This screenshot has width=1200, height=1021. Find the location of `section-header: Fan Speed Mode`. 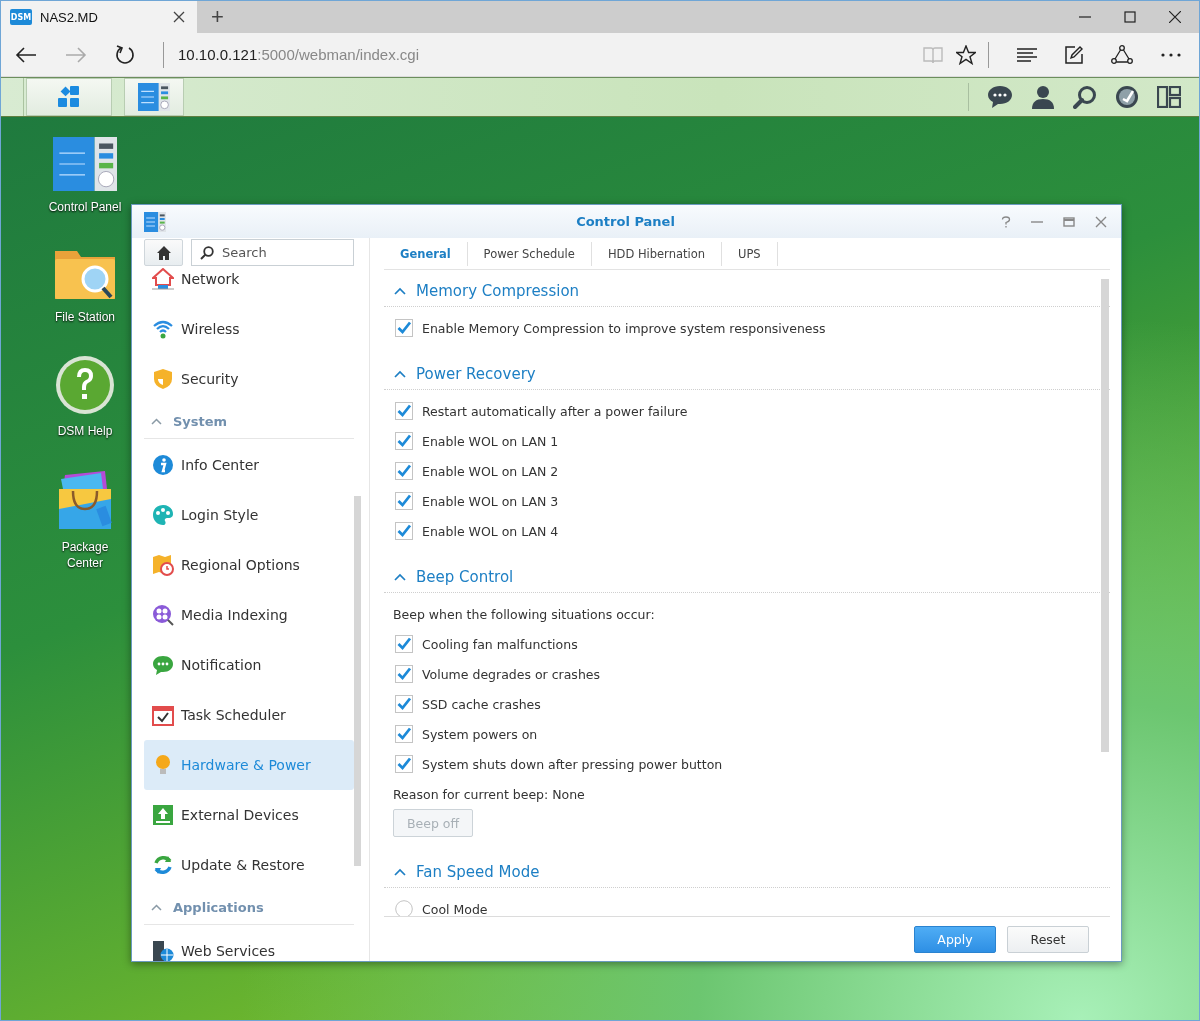

section-header: Fan Speed Mode is located at coordinates (747, 872).